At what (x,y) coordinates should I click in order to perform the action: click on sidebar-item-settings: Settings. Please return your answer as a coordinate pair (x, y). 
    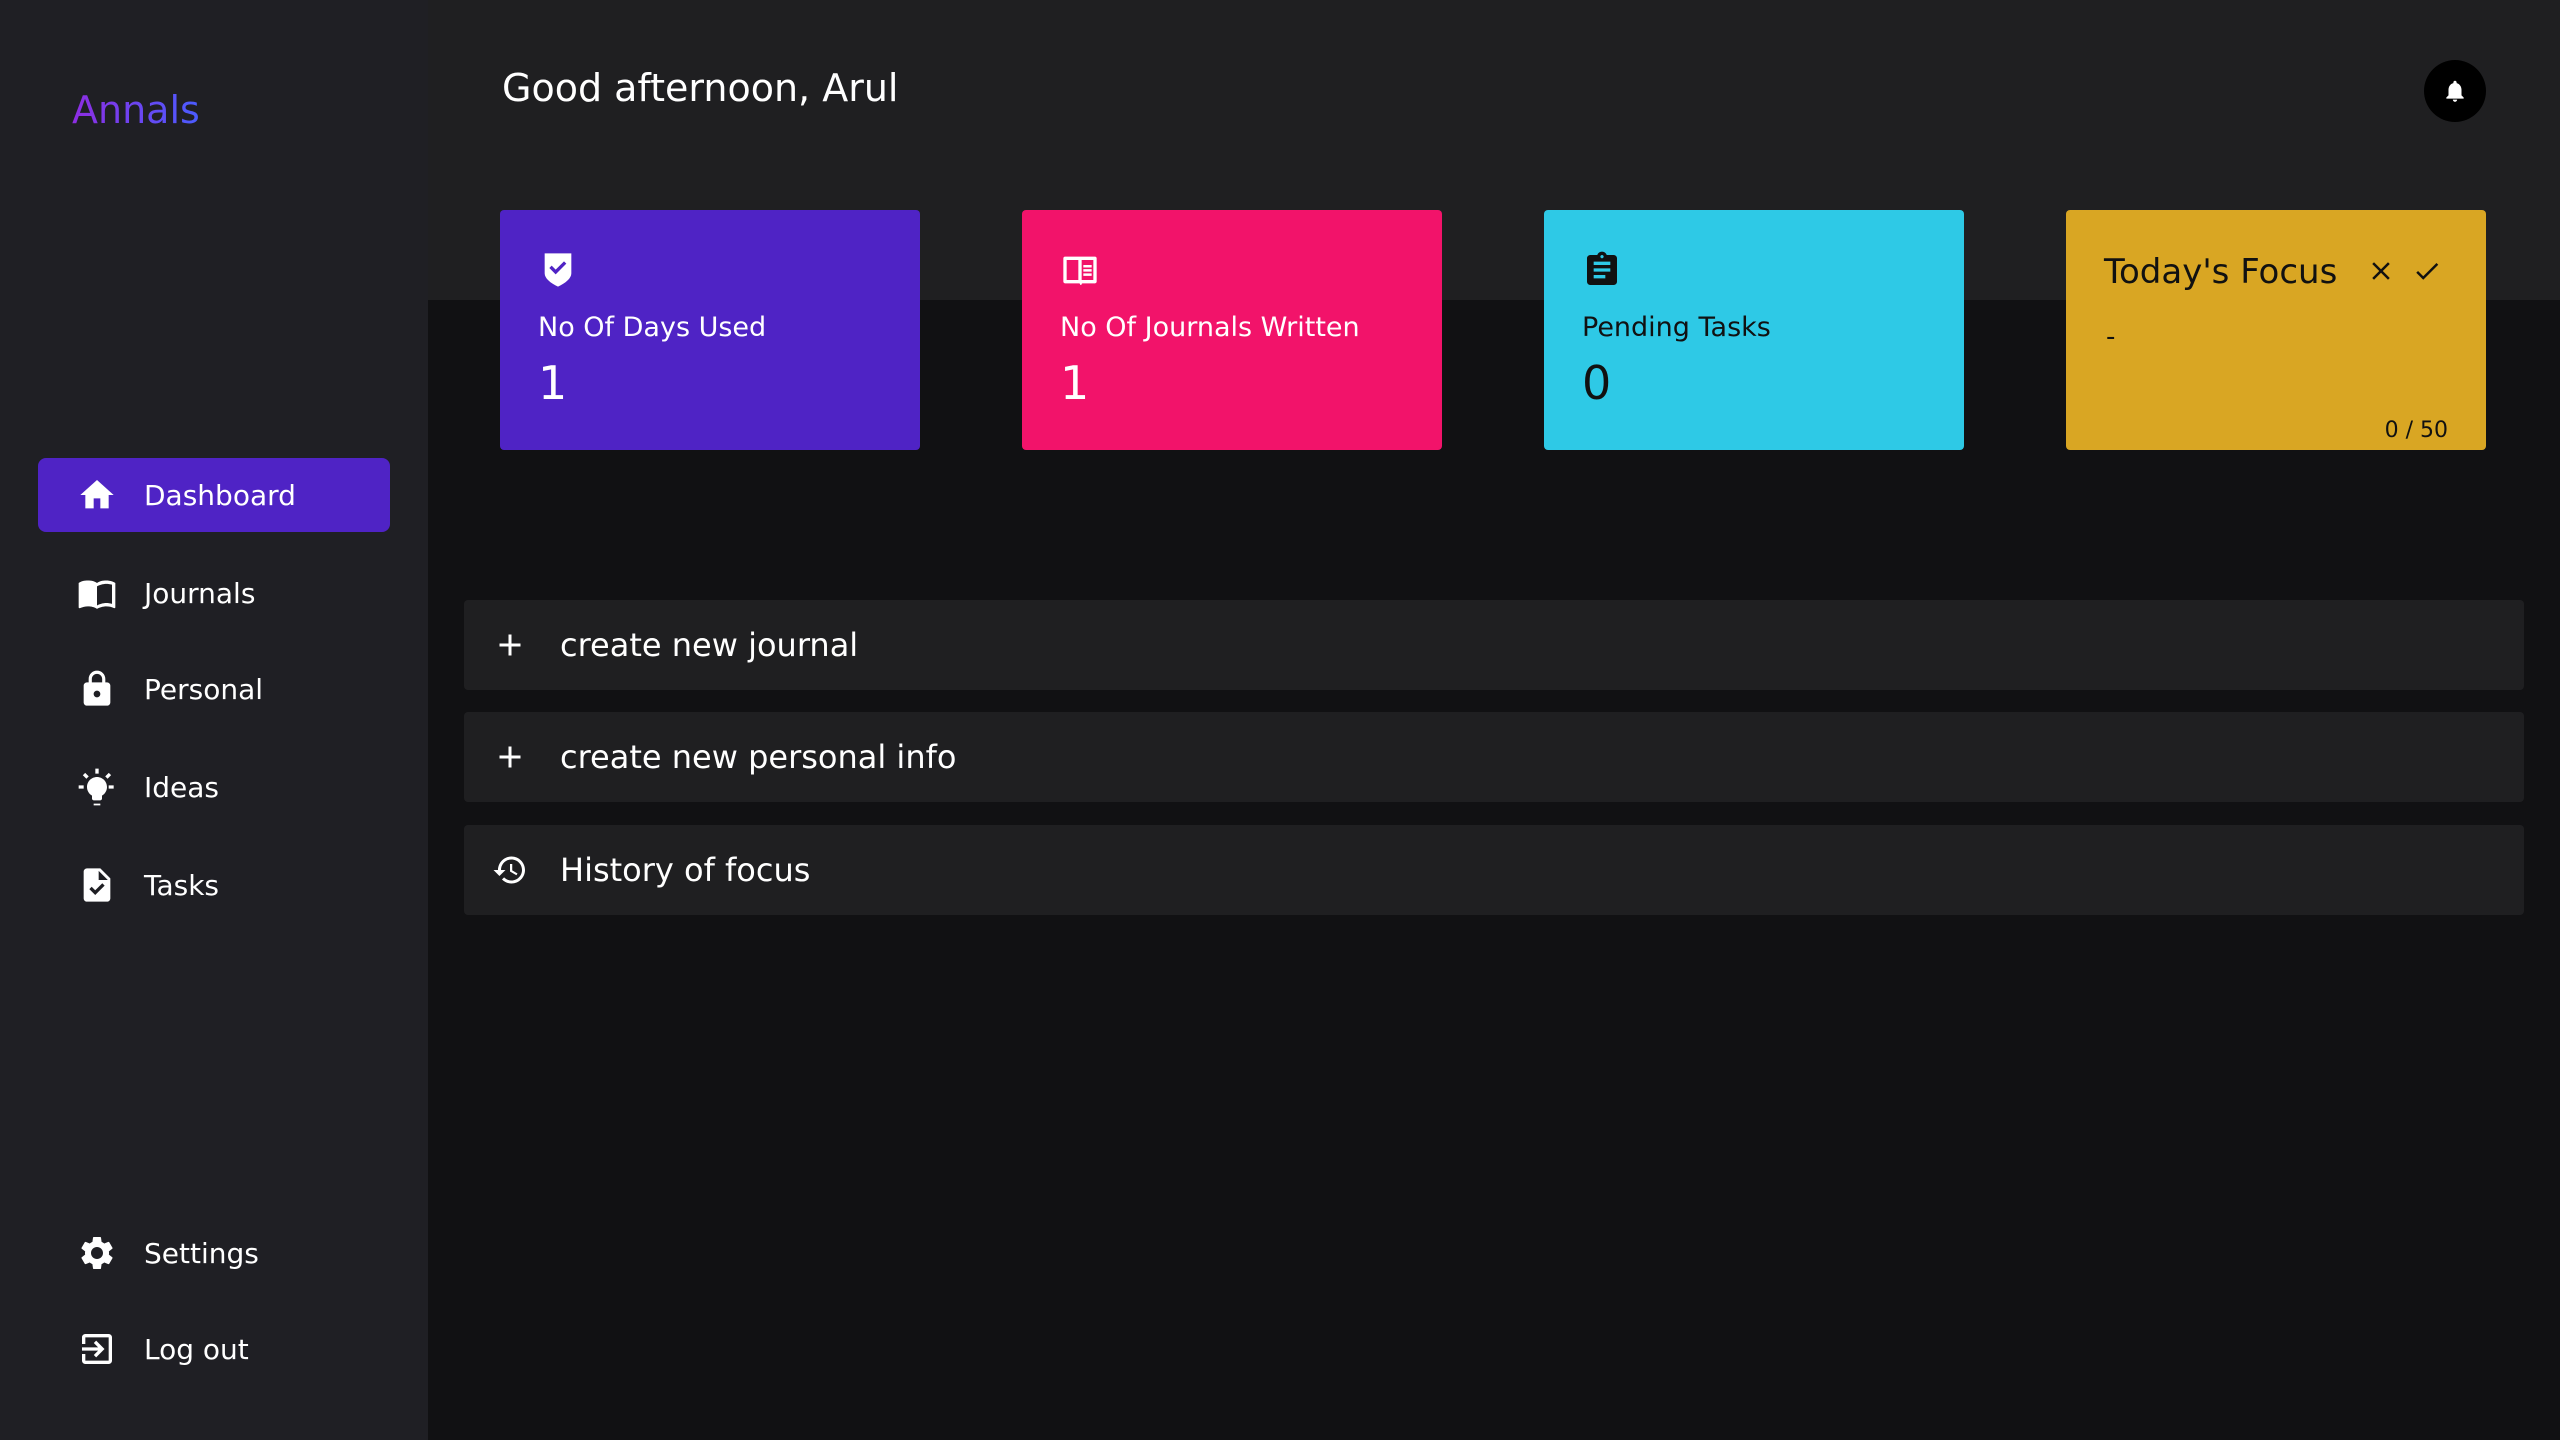
    Looking at the image, I should click on (214, 1253).